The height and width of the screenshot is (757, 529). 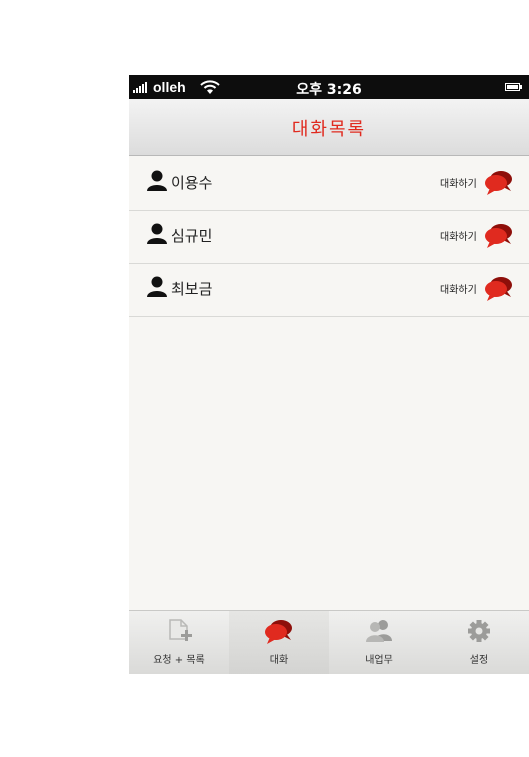 I want to click on people-icon, so click(x=379, y=631).